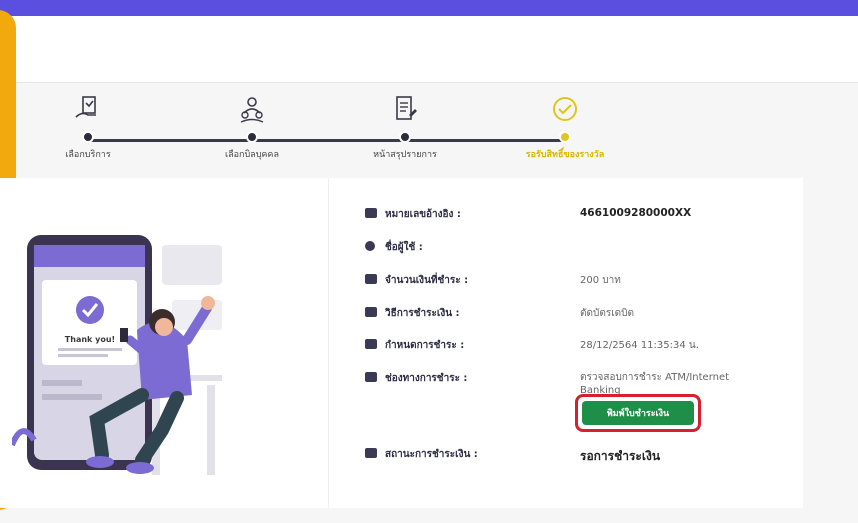 Image resolution: width=858 pixels, height=523 pixels. Describe the element at coordinates (371, 377) in the screenshot. I see `channel-icon` at that location.